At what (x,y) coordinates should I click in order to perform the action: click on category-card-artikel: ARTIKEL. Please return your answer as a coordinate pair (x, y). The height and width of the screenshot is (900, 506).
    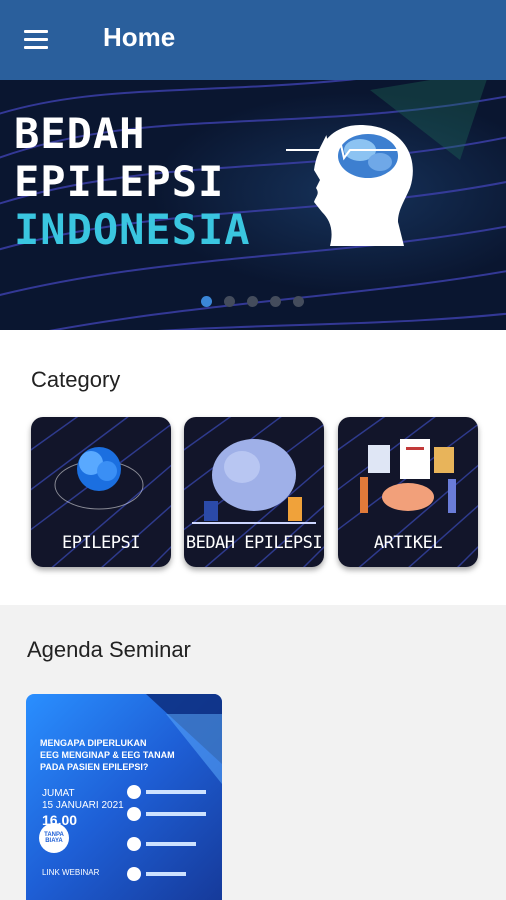
    Looking at the image, I should click on (408, 492).